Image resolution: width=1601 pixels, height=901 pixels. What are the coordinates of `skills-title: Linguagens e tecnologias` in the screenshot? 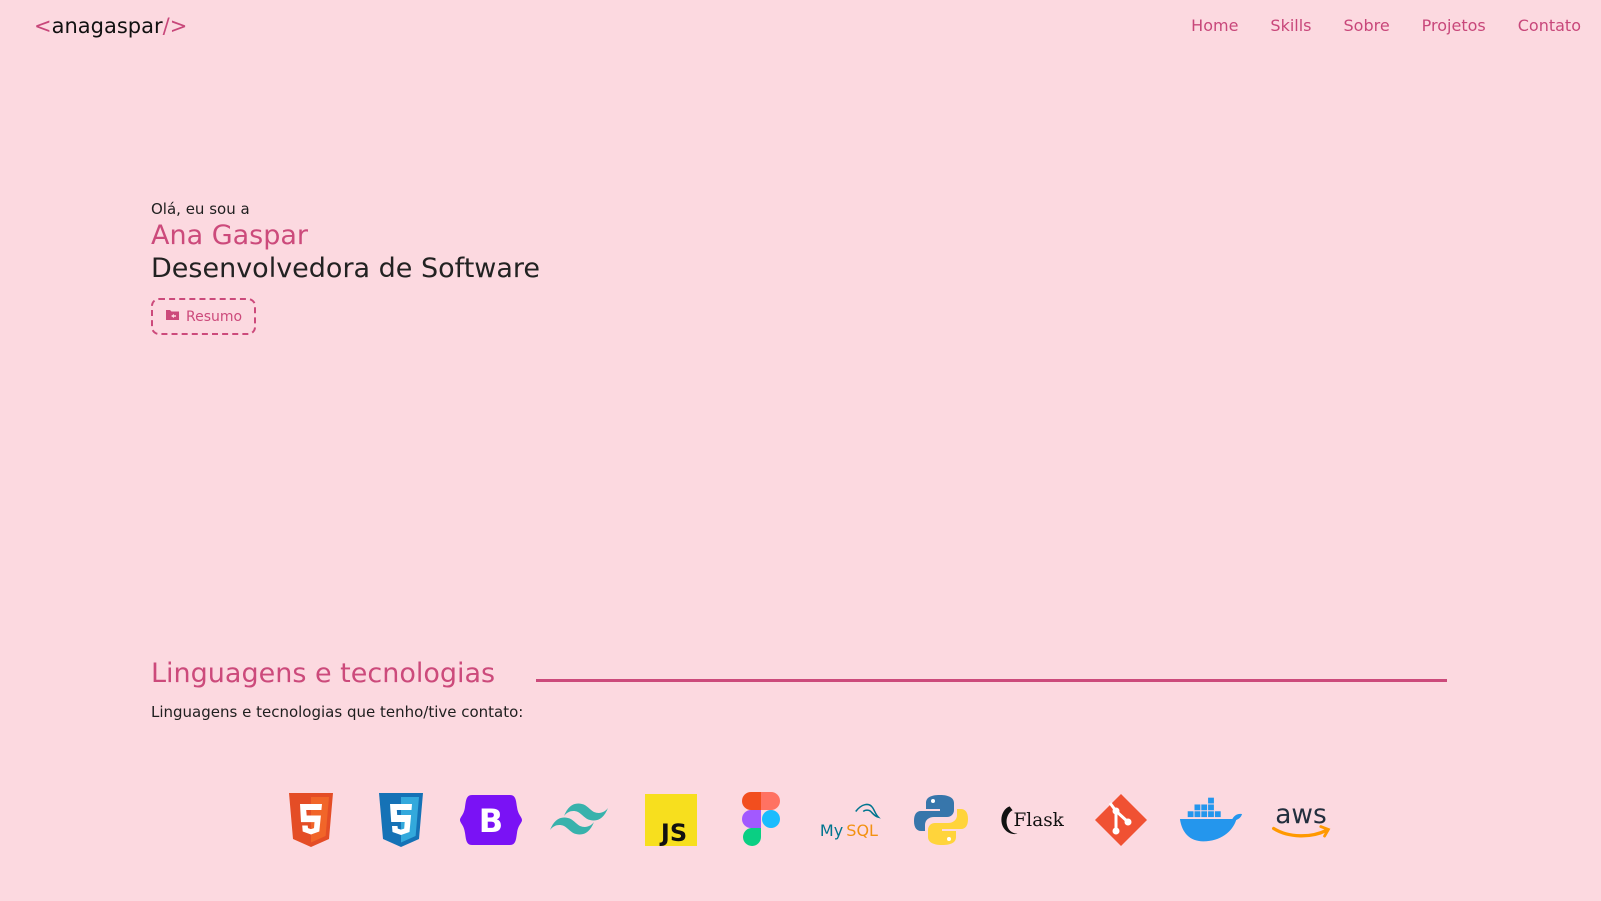 It's located at (323, 673).